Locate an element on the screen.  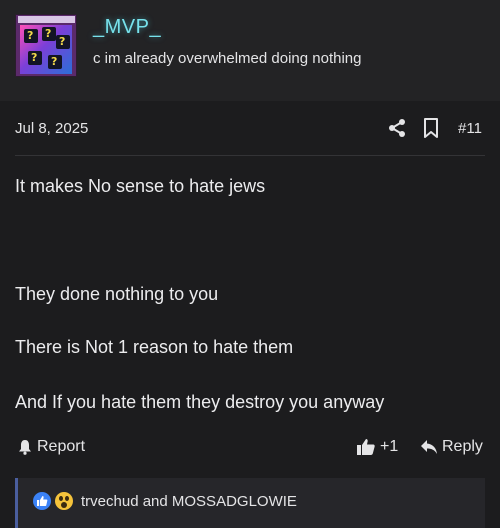
author-username: _MVP_ is located at coordinates (127, 27).